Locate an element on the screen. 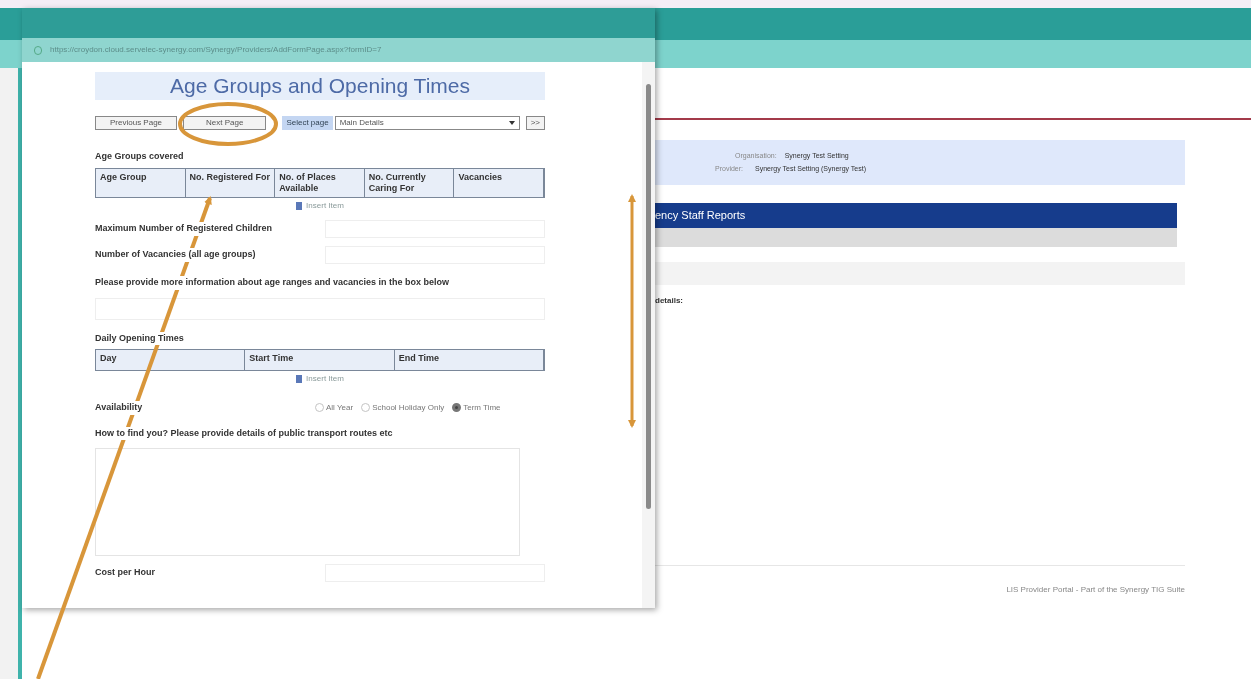 This screenshot has width=1251, height=679. column-header: No. Currently Caring For is located at coordinates (409, 182).